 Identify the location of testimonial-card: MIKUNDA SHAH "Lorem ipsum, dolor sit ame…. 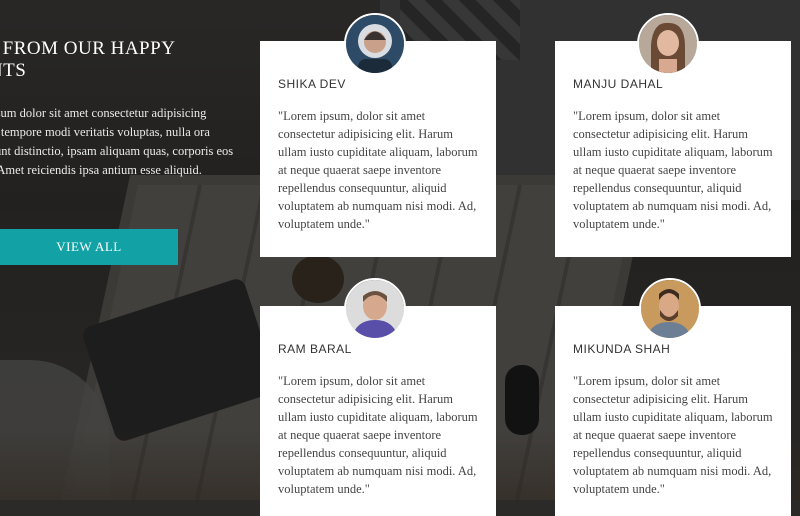
(673, 397).